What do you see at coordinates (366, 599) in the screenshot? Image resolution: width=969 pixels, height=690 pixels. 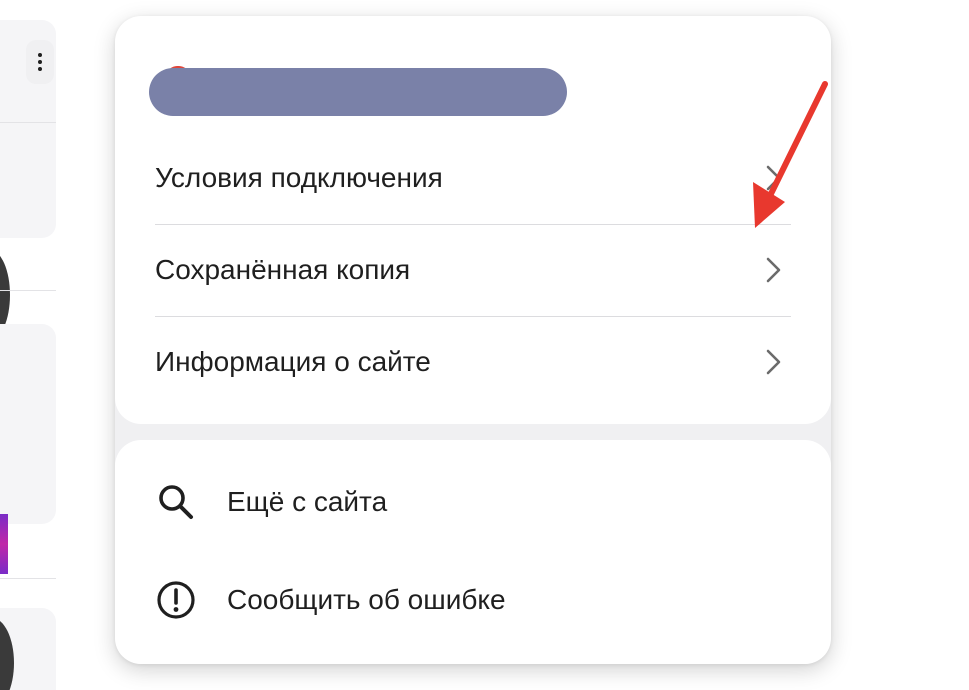 I see `action-label: Сообщить об ошибке` at bounding box center [366, 599].